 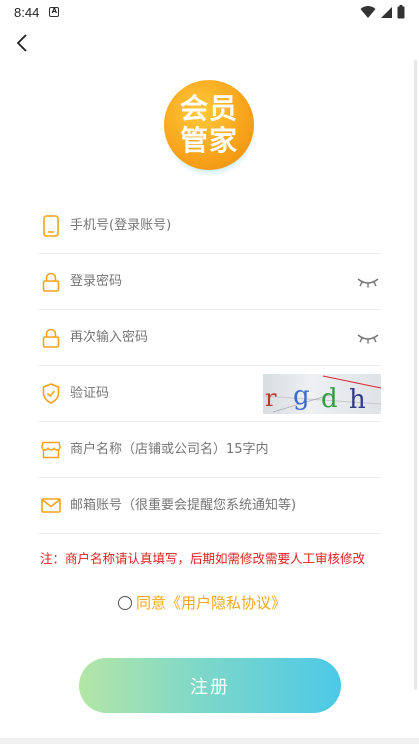 What do you see at coordinates (51, 450) in the screenshot?
I see `store-icon` at bounding box center [51, 450].